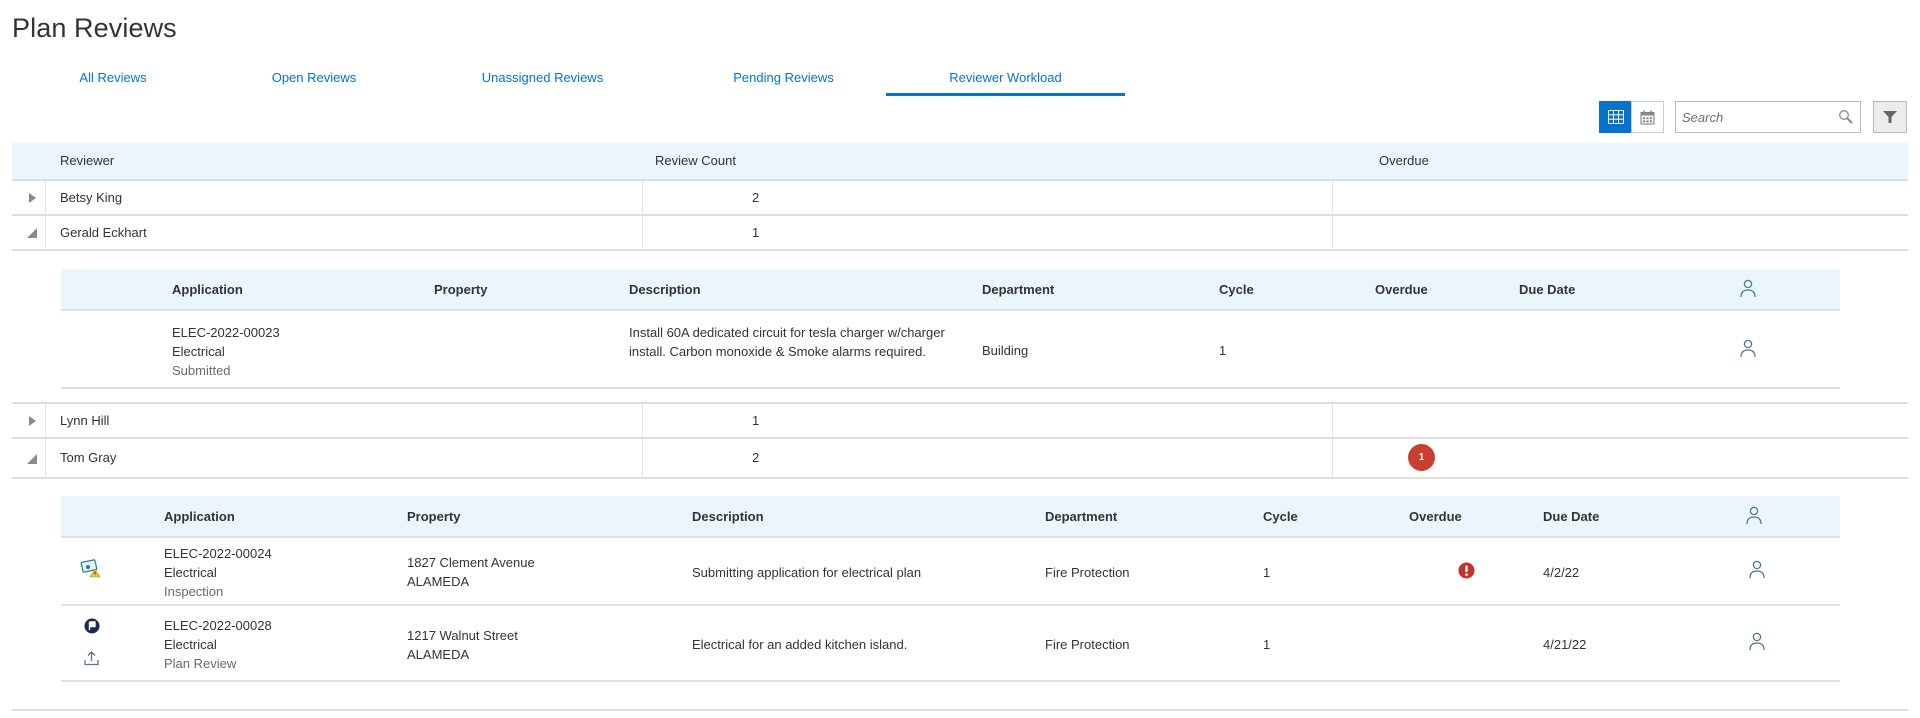 This screenshot has width=1920, height=718. I want to click on search-input, so click(1751, 117).